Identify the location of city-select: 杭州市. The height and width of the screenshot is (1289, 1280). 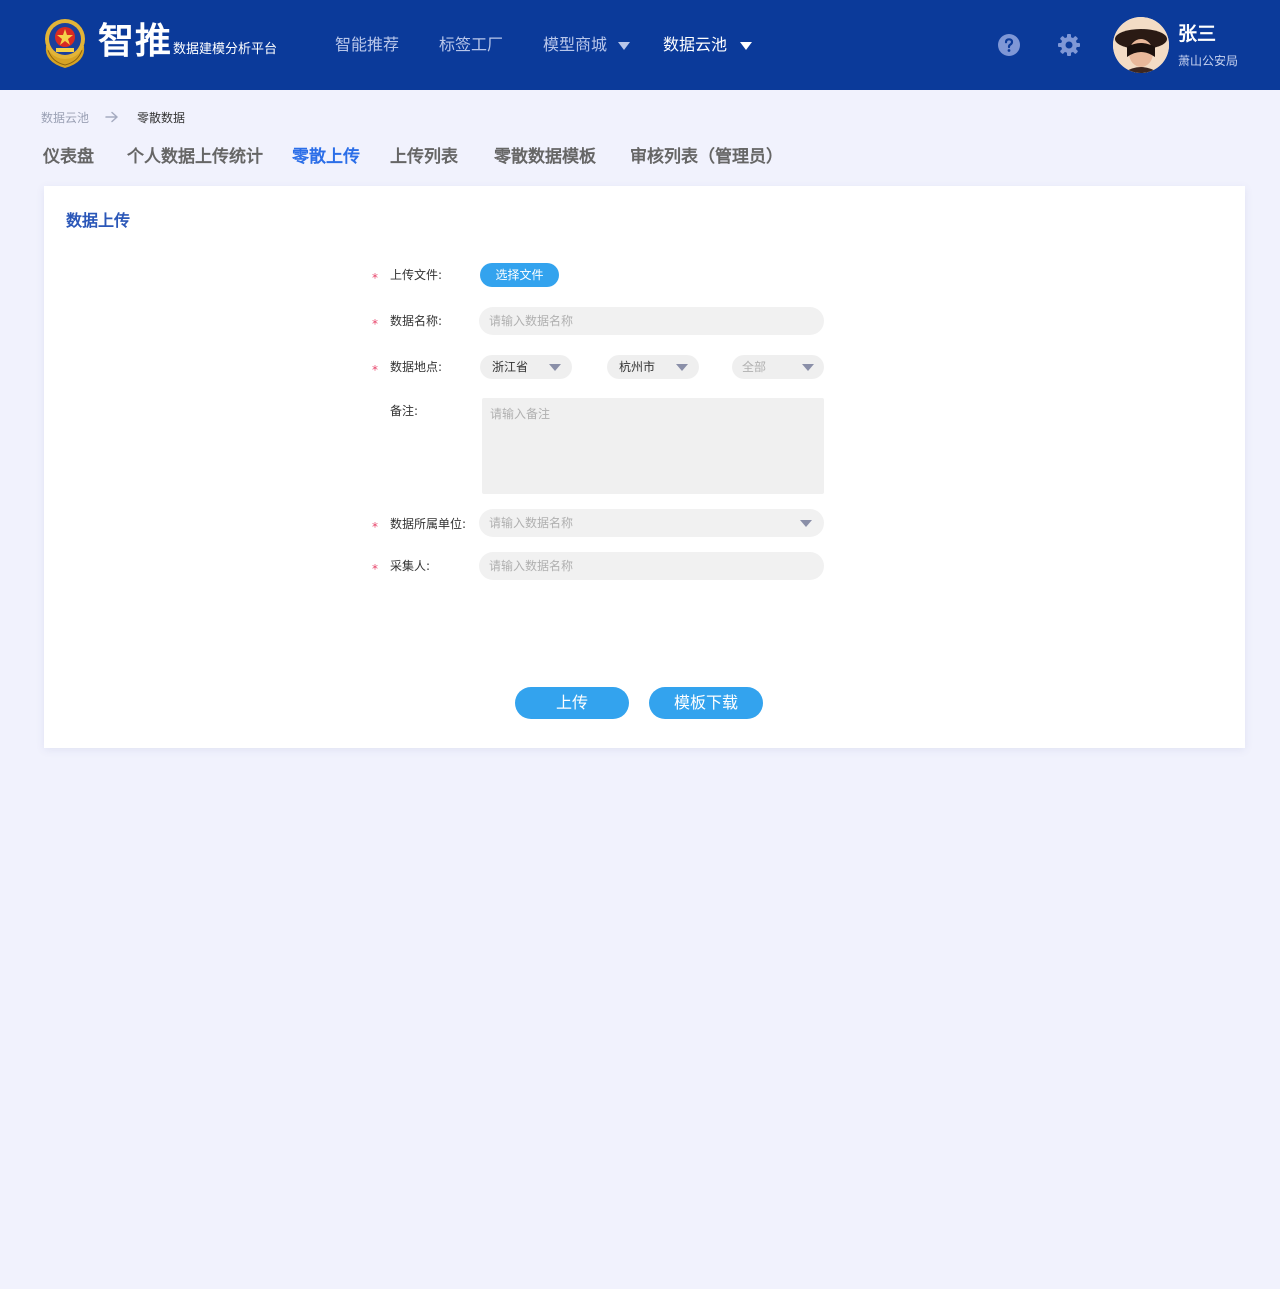
(653, 367).